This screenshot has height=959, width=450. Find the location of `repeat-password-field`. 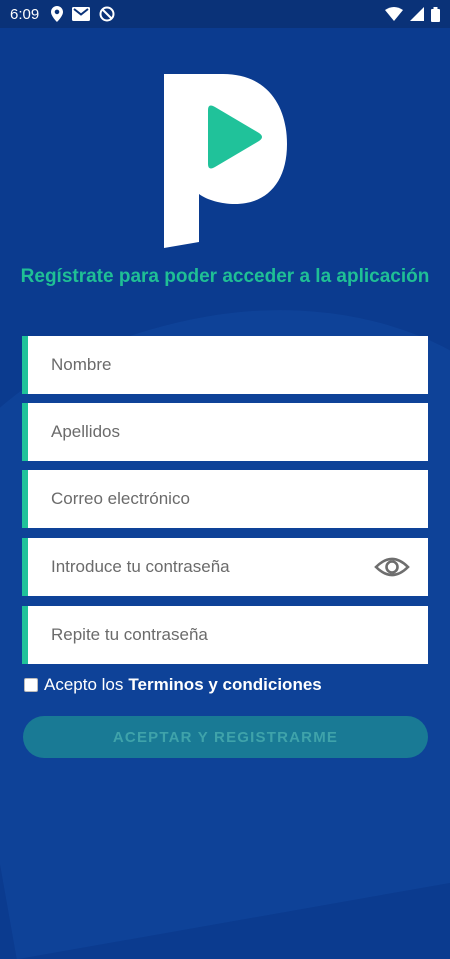

repeat-password-field is located at coordinates (225, 635).